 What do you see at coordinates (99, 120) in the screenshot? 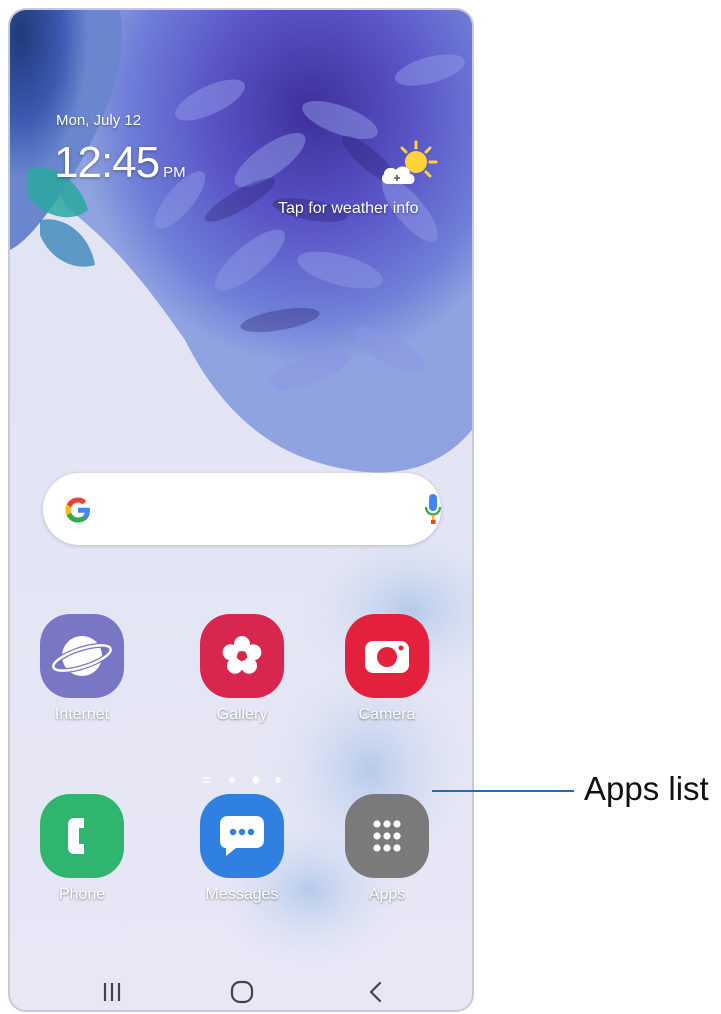
I see `date-label: Mon, July 12` at bounding box center [99, 120].